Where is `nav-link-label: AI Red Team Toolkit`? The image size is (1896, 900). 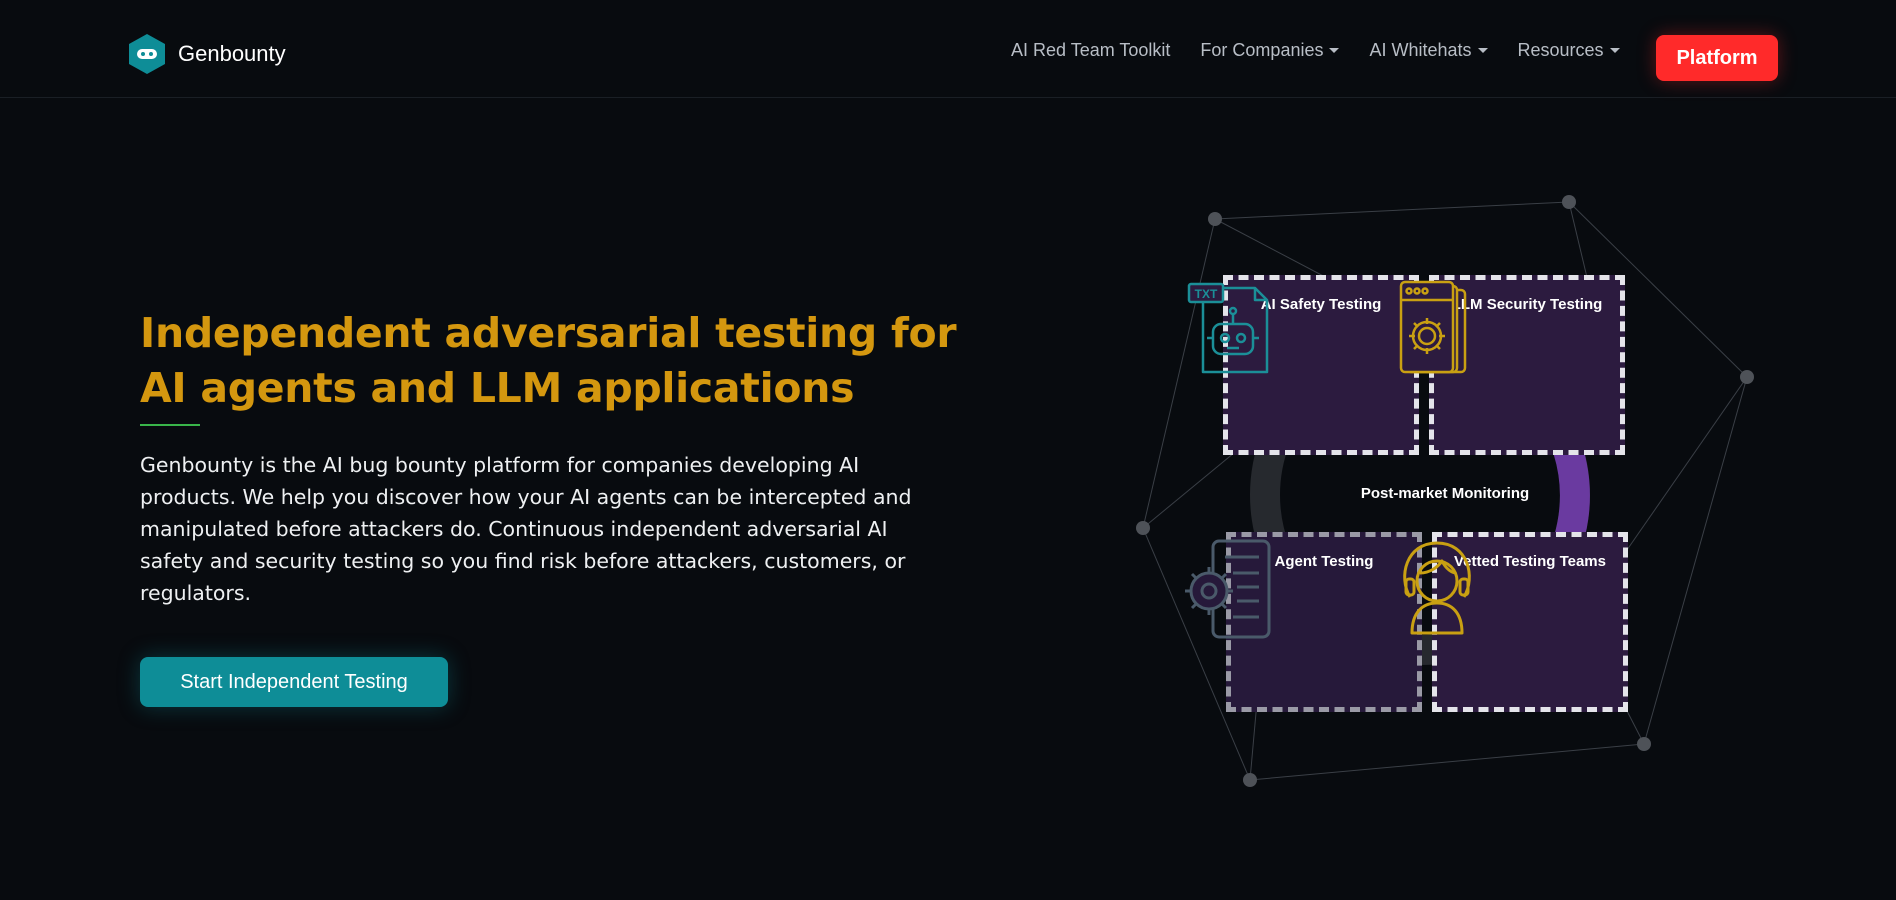
nav-link-label: AI Red Team Toolkit is located at coordinates (1091, 50).